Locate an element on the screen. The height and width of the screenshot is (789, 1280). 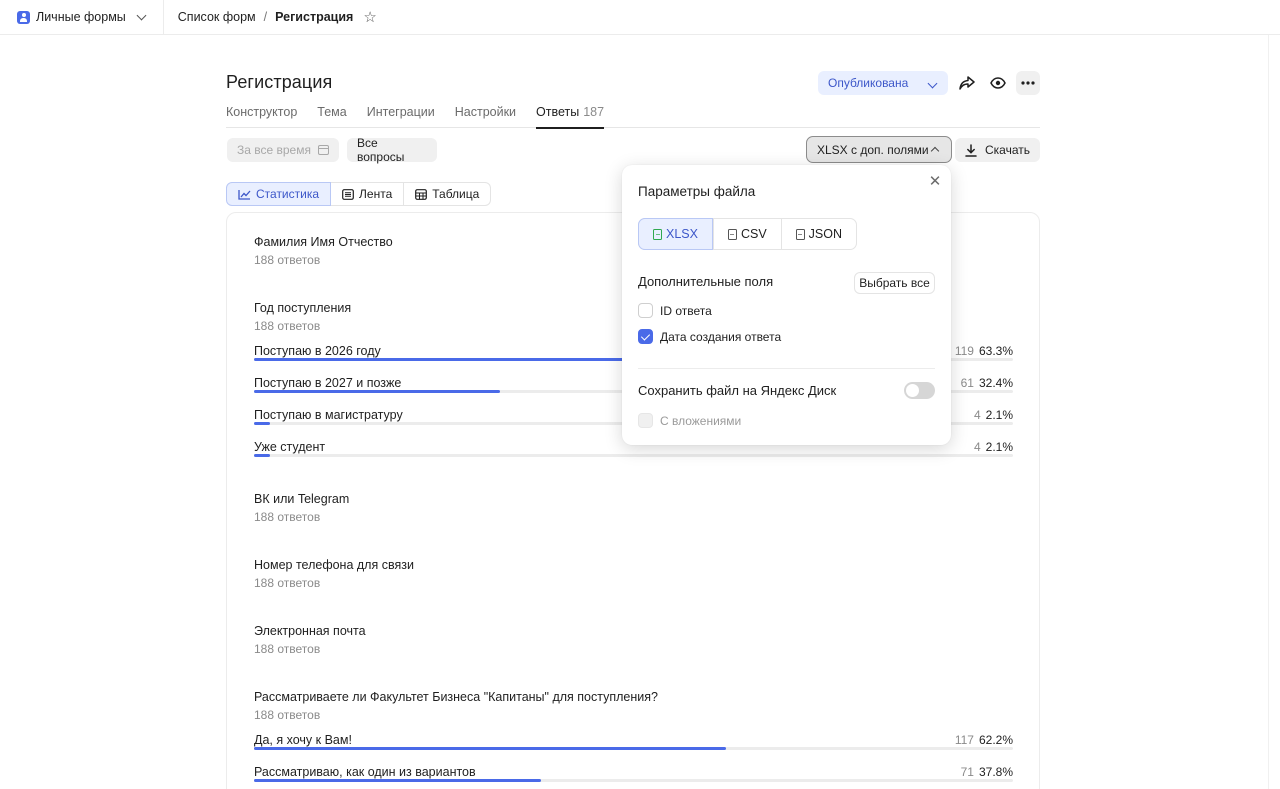
option-stats: 119 63.3% is located at coordinates (984, 351).